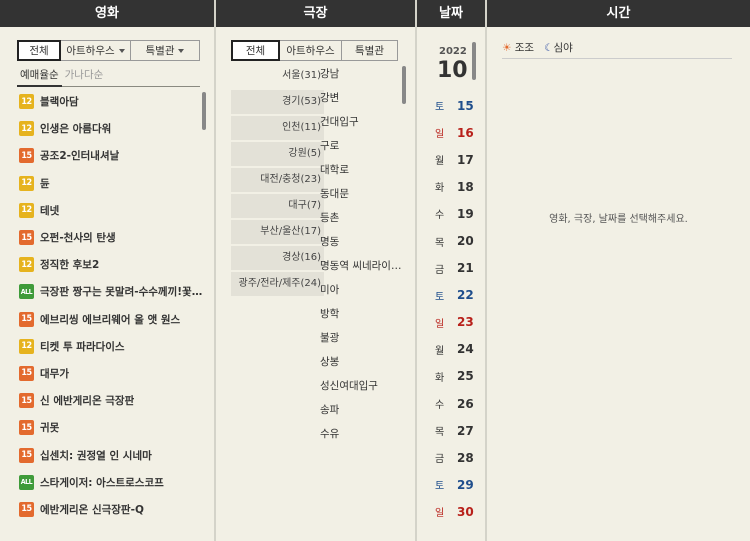 The height and width of the screenshot is (541, 750). What do you see at coordinates (310, 50) in the screenshot?
I see `theater-filter-arthouse: 아트하우스` at bounding box center [310, 50].